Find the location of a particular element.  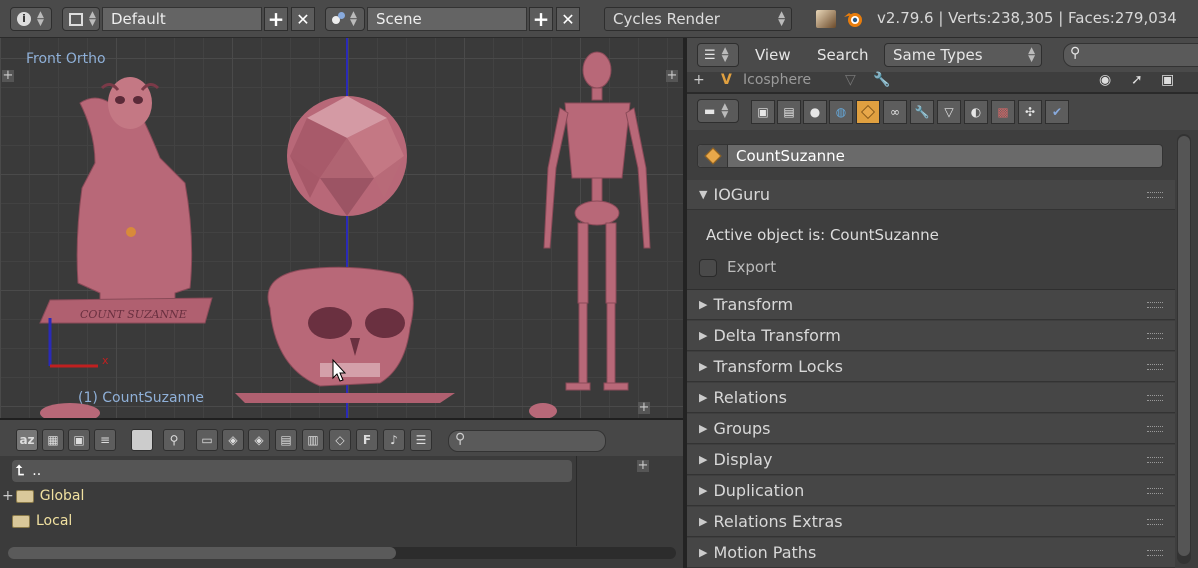

panel-header: ▶ Relations Extras is located at coordinates (931, 522).